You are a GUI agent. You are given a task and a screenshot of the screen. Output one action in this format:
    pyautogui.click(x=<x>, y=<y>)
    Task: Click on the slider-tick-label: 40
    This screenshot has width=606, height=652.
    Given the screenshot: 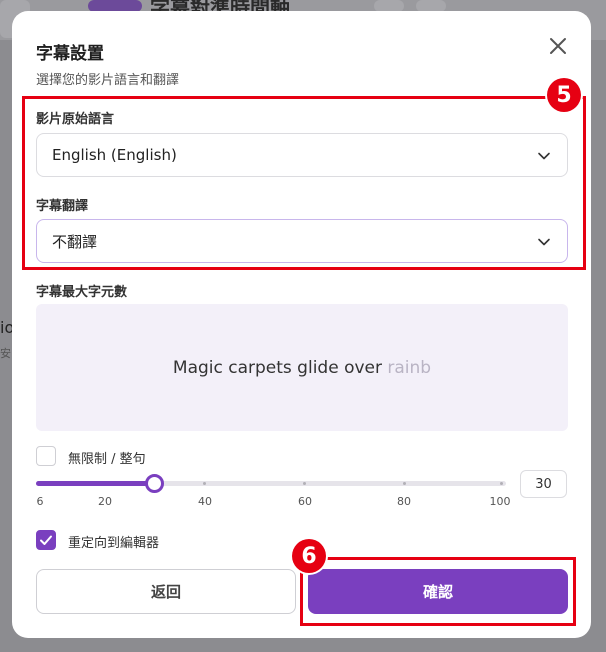 What is the action you would take?
    pyautogui.click(x=205, y=501)
    